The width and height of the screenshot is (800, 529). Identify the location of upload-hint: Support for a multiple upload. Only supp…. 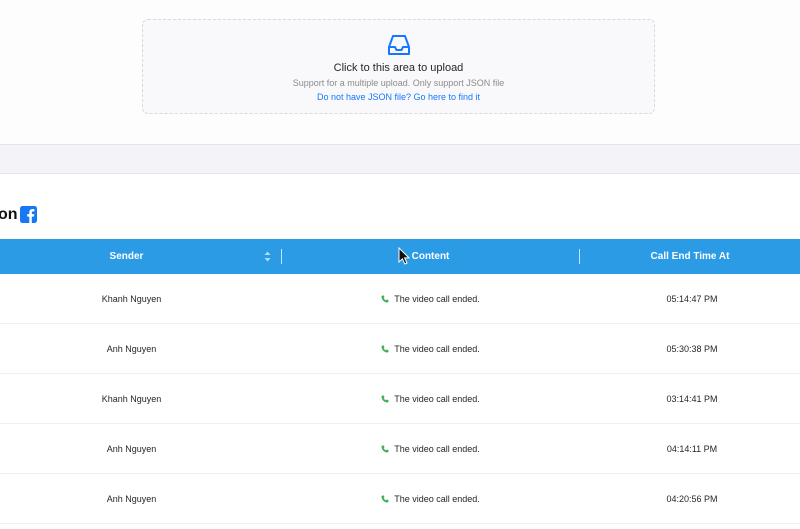
(398, 83).